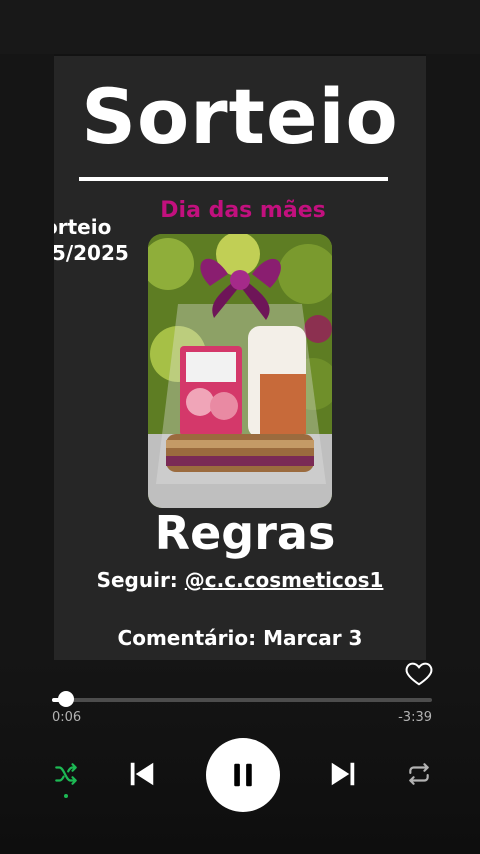  Describe the element at coordinates (240, 638) in the screenshot. I see `comment-rule: Comentário: Marcar 3` at that location.